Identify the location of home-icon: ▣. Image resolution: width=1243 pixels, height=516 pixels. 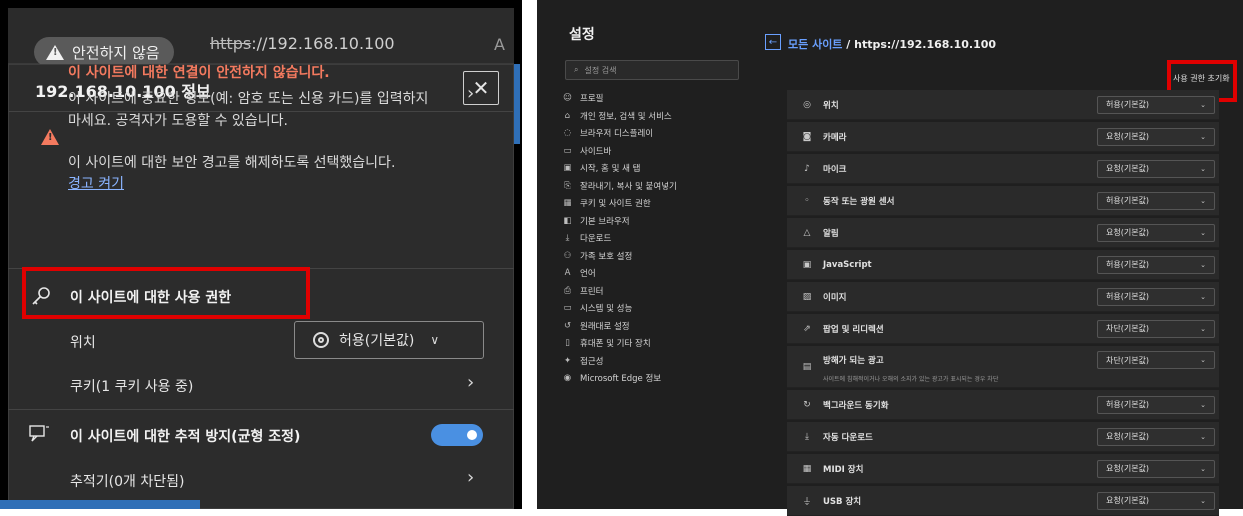
(567, 168).